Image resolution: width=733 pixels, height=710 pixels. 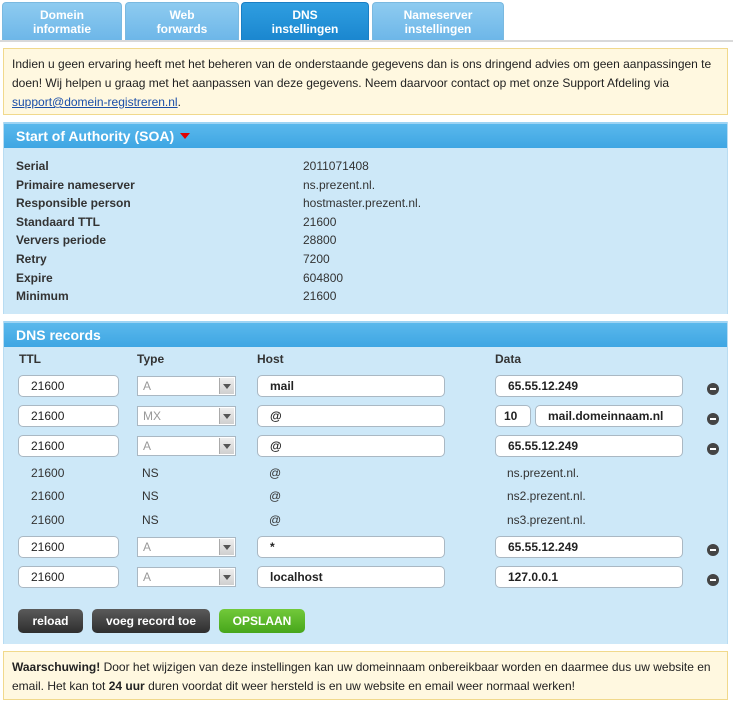 I want to click on host-input: localhost, so click(x=351, y=577).